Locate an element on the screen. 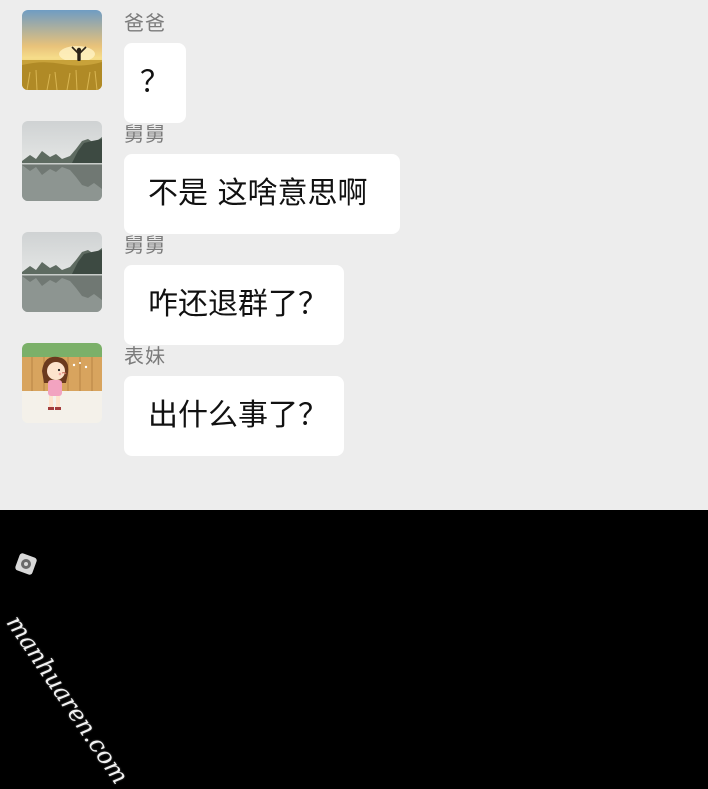 This screenshot has width=708, height=789. cartoon-girl-icon is located at coordinates (62, 383).